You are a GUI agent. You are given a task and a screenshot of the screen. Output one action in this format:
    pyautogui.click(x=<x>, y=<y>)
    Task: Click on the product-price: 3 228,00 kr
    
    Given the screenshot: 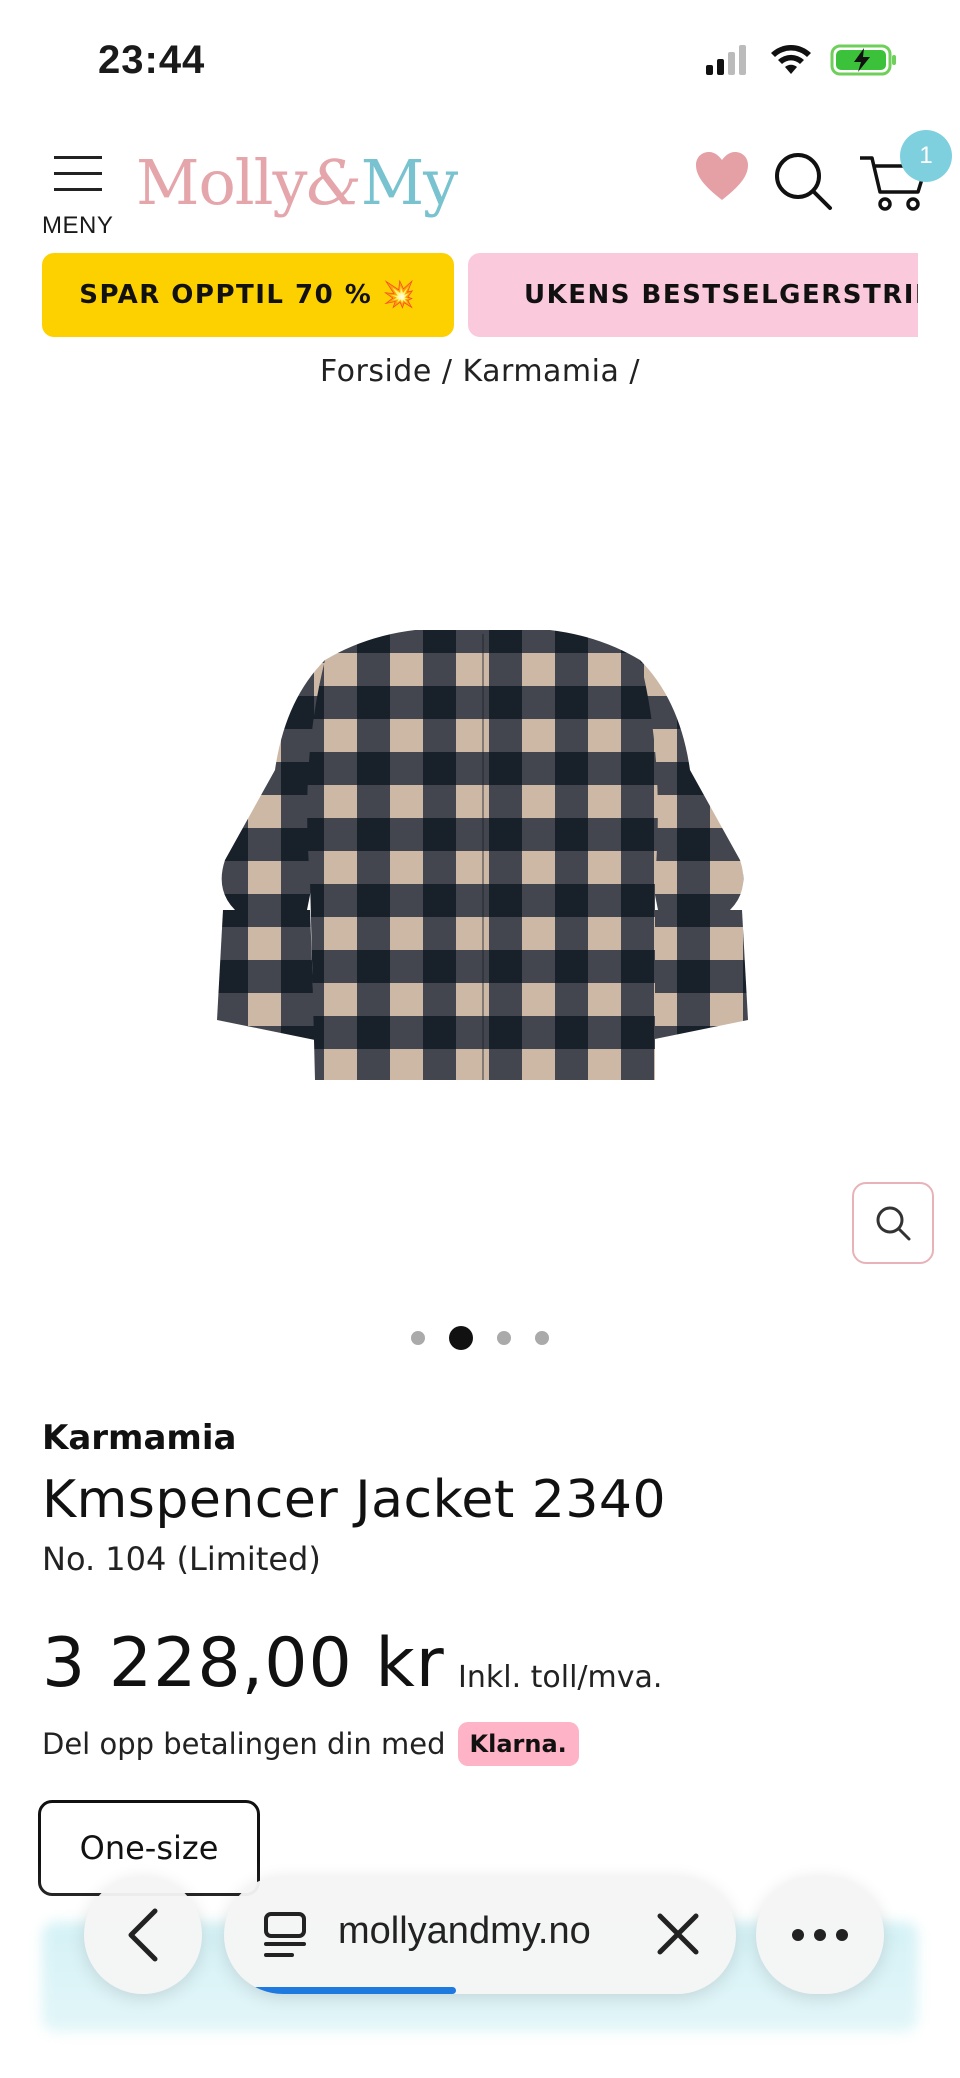 What is the action you would take?
    pyautogui.click(x=243, y=1663)
    